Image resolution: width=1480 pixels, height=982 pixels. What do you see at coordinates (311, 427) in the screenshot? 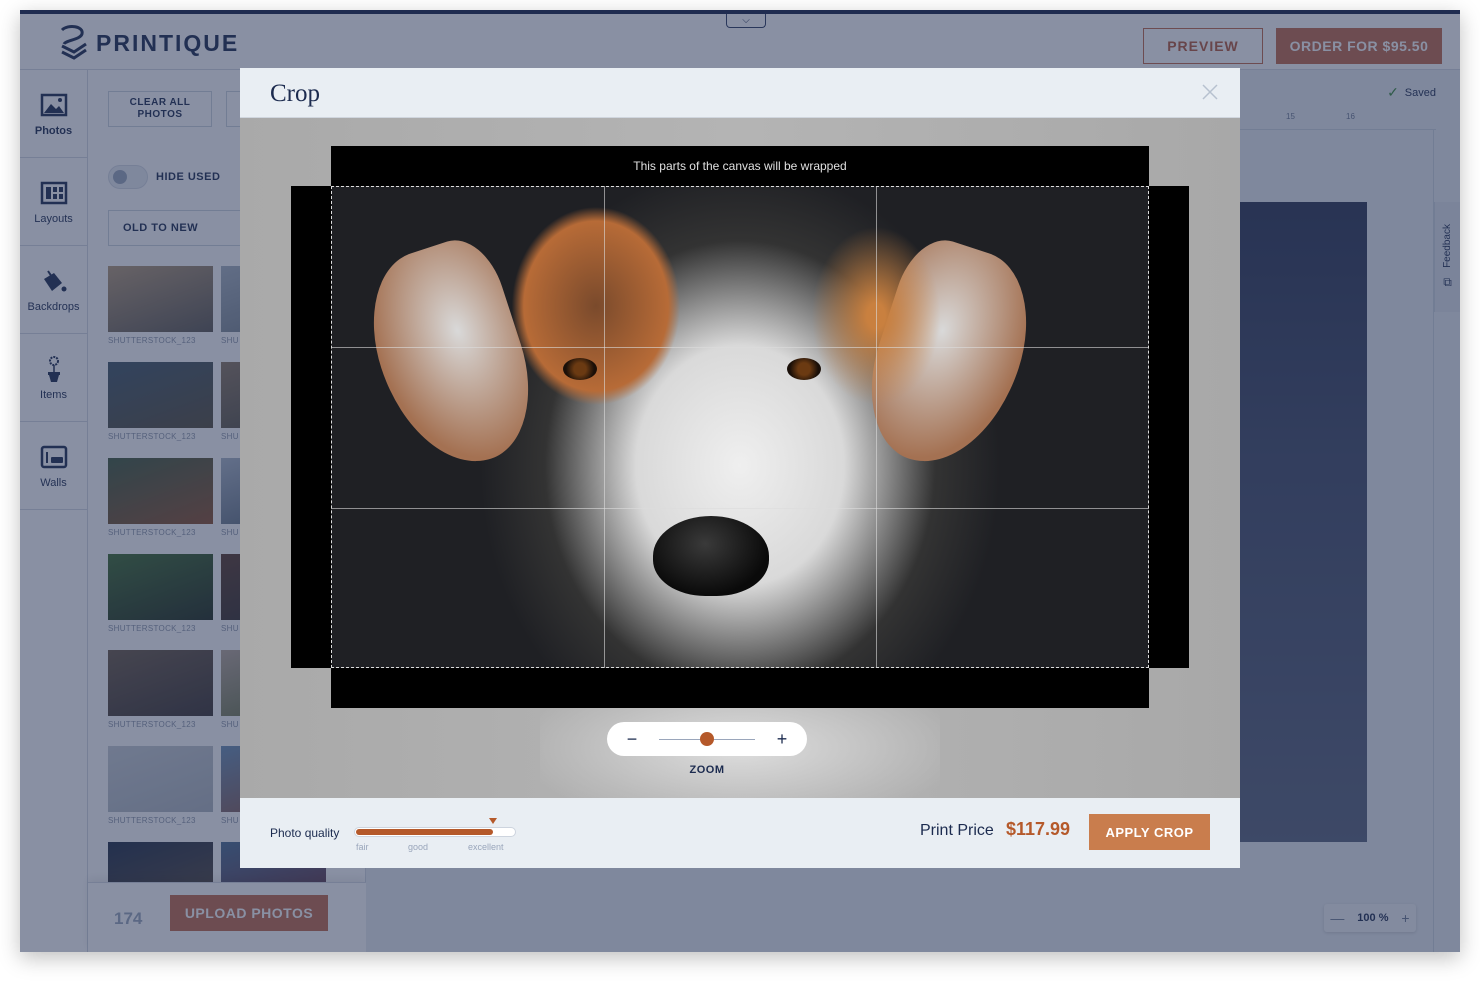
I see `wrap-area-left` at bounding box center [311, 427].